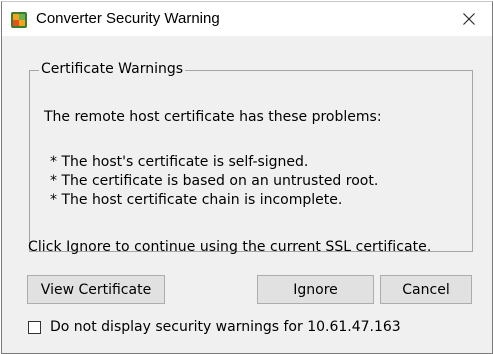 Image resolution: width=493 pixels, height=354 pixels. I want to click on list-item: * The host's certificate is self-signed., so click(179, 162).